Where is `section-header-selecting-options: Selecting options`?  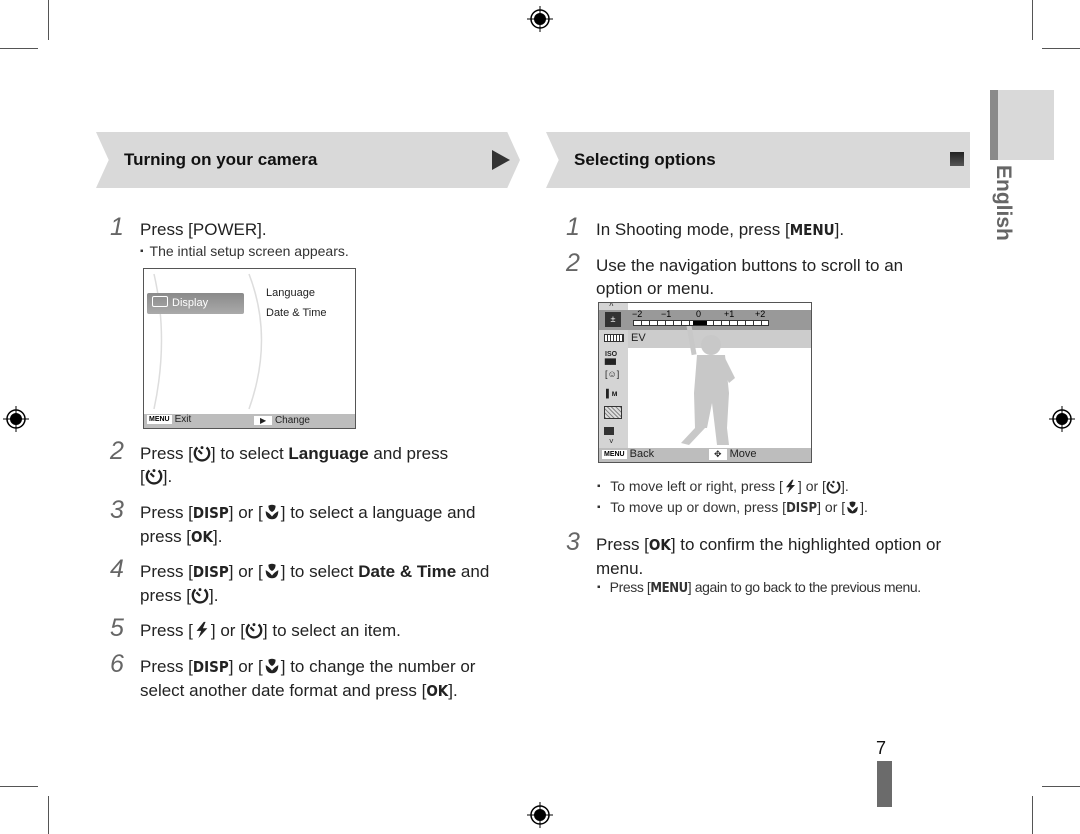
section-header-selecting-options: Selecting options is located at coordinates (758, 160).